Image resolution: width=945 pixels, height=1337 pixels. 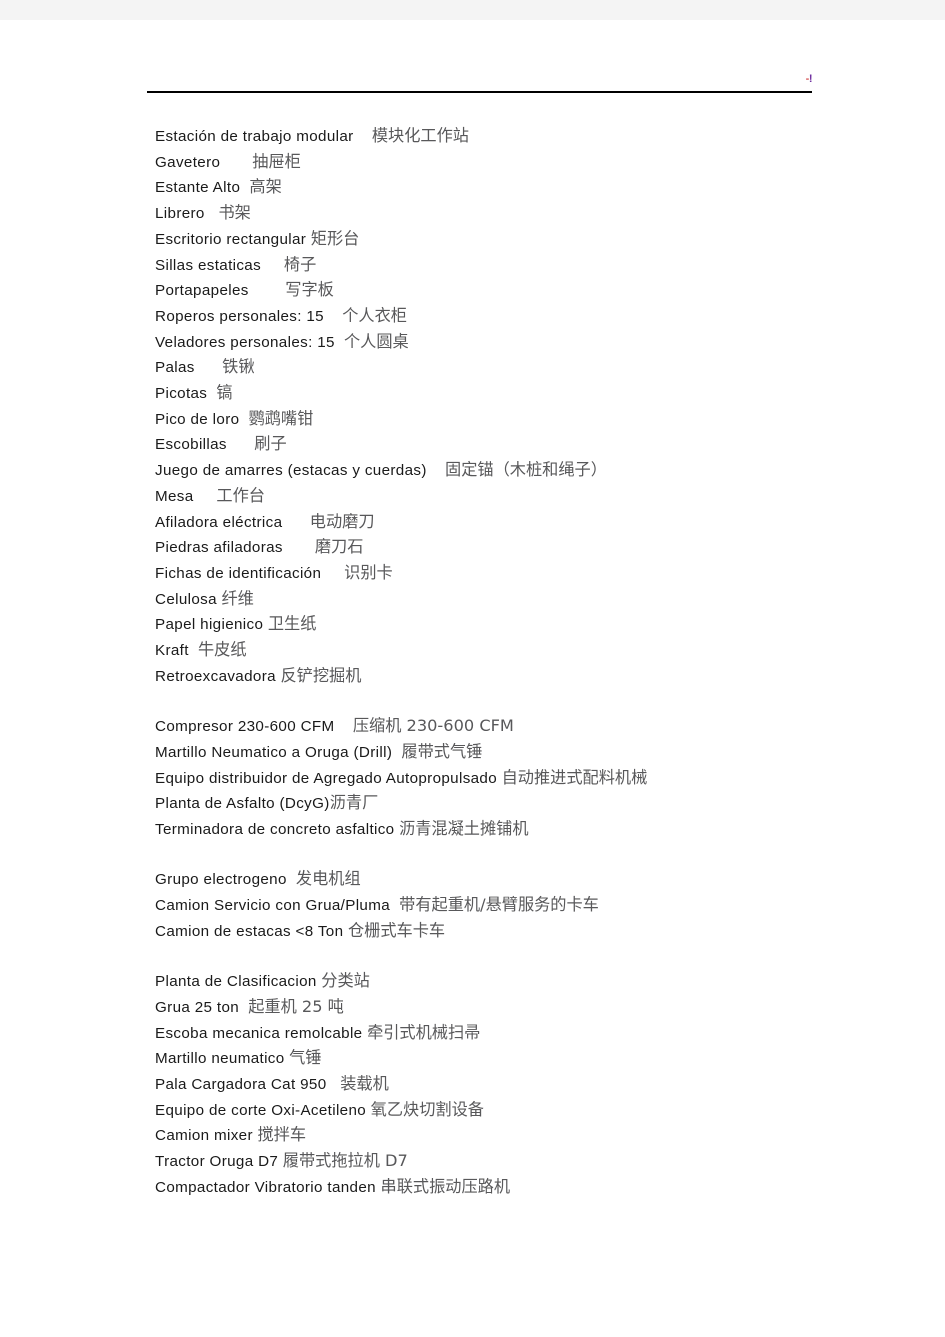 I want to click on item-line: Estante Alto 高架, so click(x=505, y=188).